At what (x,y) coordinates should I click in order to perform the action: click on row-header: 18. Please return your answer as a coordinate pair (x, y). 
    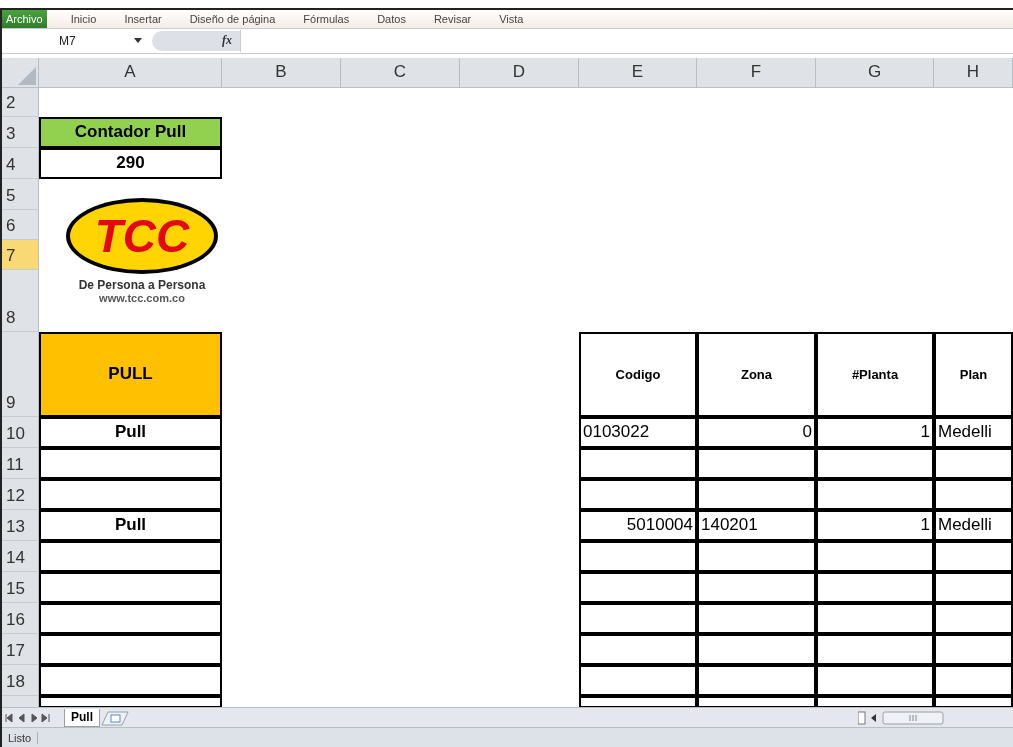
    Looking at the image, I should click on (20, 680).